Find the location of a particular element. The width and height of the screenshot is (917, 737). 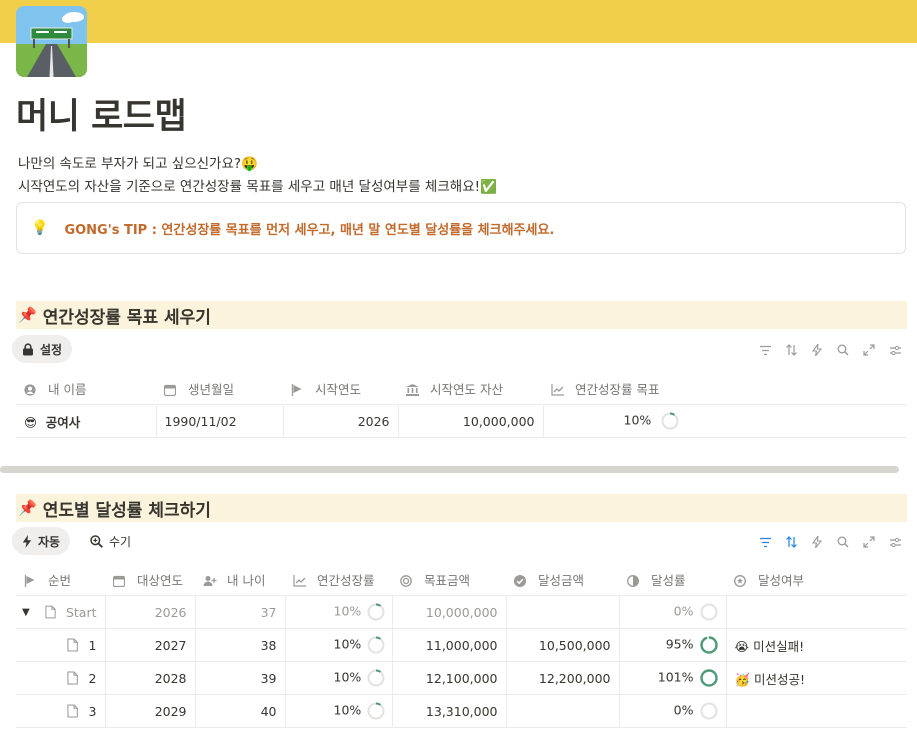

highway-page-icon is located at coordinates (51, 41).